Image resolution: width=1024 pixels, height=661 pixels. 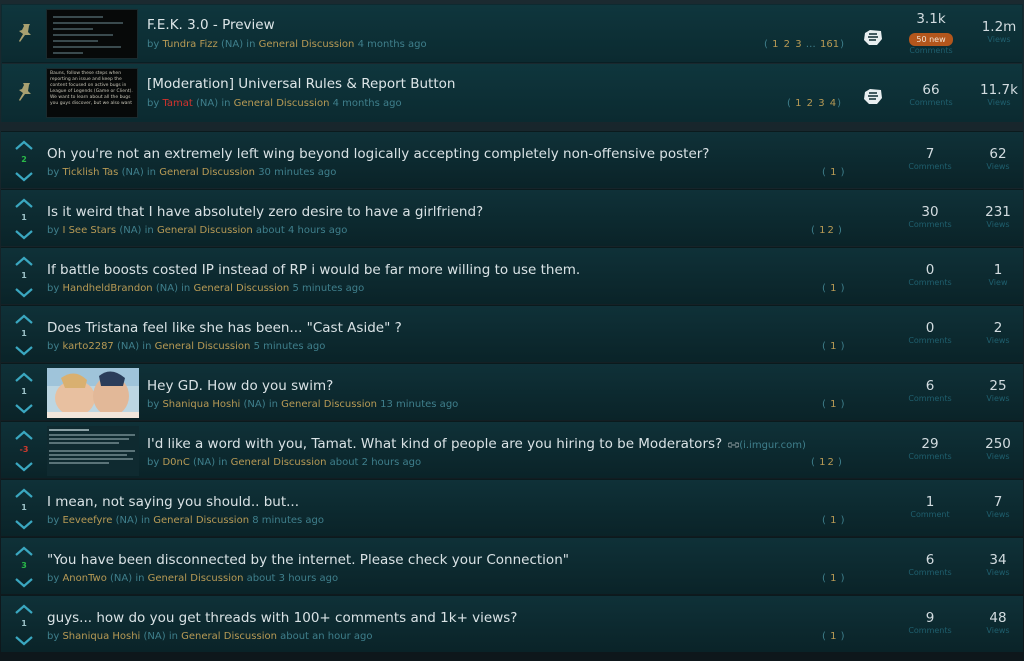 What do you see at coordinates (998, 560) in the screenshot?
I see `views-count: 34` at bounding box center [998, 560].